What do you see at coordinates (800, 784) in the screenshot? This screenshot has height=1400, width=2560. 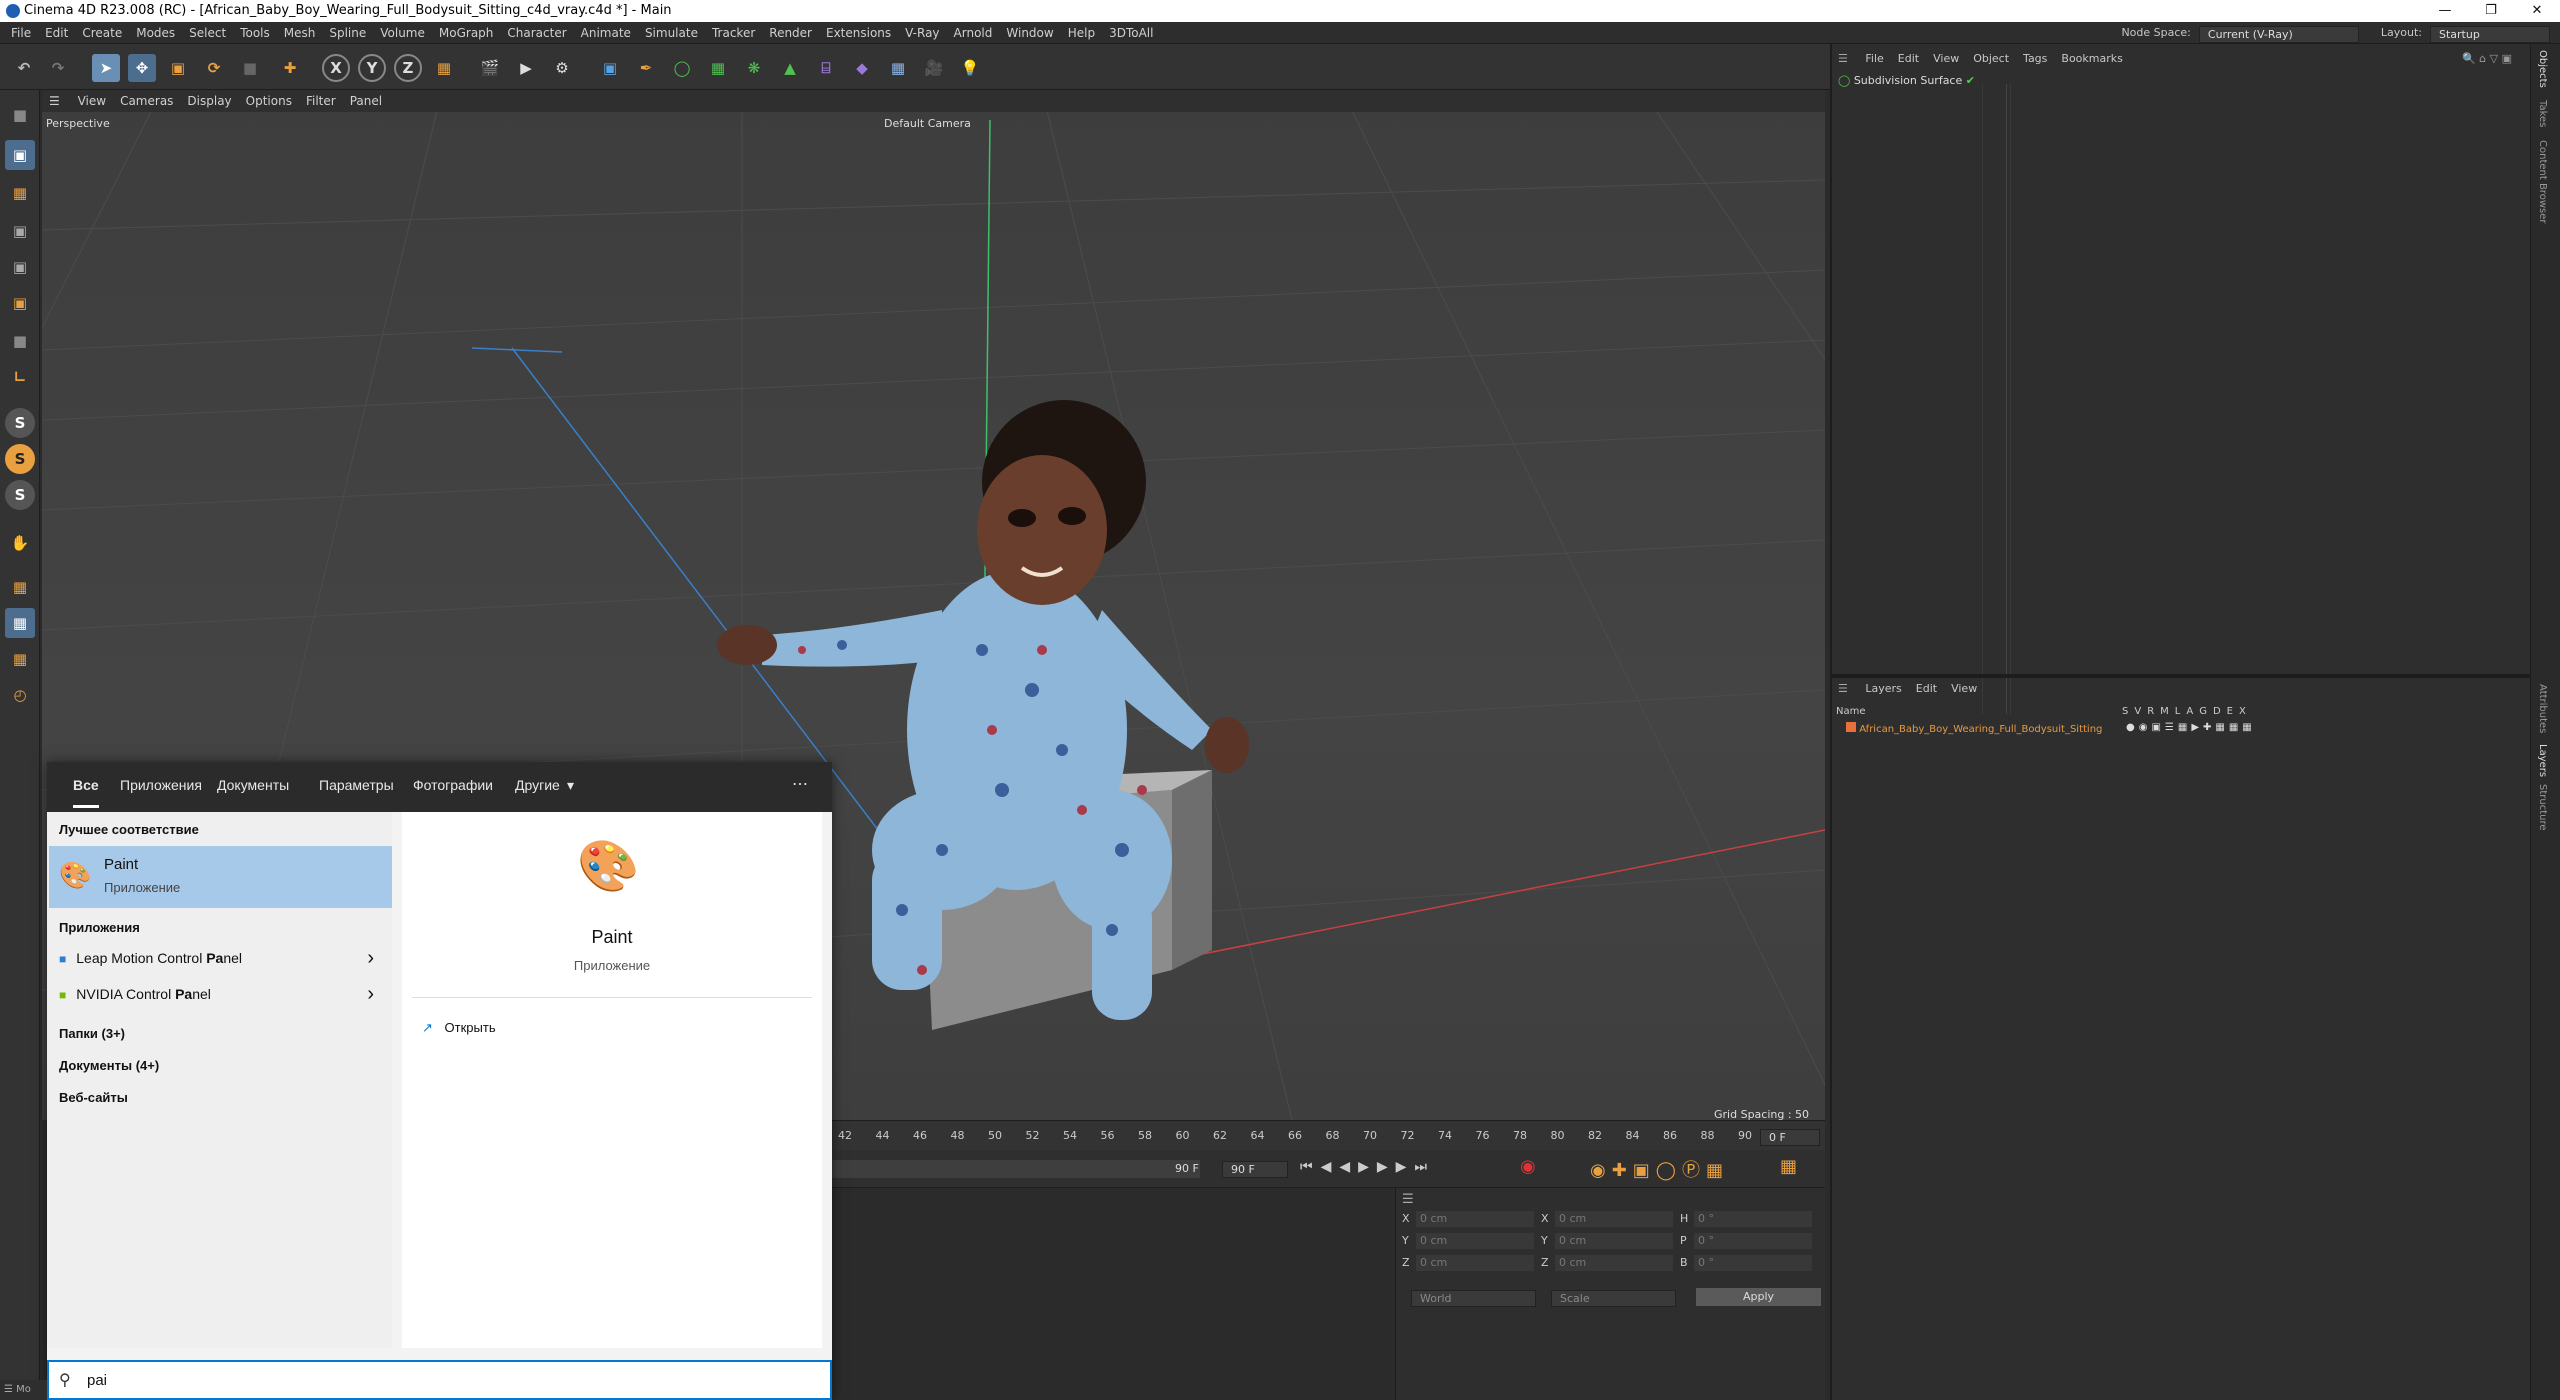 I see `more-options-icon: ⋯` at bounding box center [800, 784].